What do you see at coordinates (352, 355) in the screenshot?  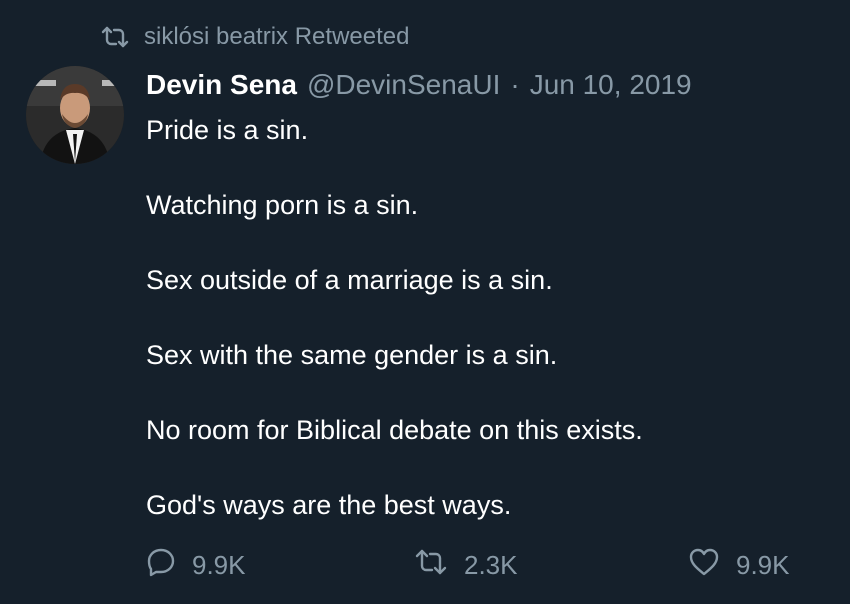 I see `tweet-line: Sex with the same gender is a sin.` at bounding box center [352, 355].